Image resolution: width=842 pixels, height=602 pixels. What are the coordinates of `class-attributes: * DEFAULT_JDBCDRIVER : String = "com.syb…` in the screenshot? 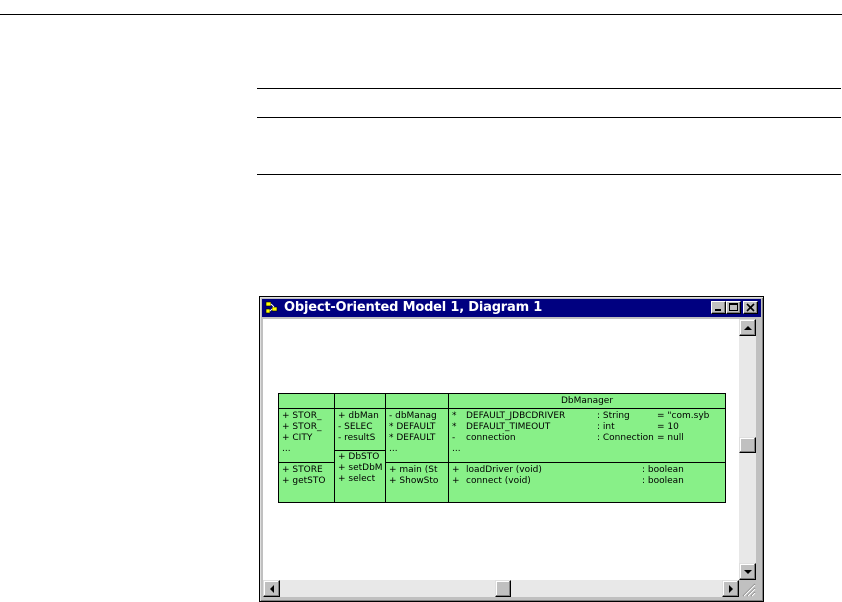 It's located at (587, 436).